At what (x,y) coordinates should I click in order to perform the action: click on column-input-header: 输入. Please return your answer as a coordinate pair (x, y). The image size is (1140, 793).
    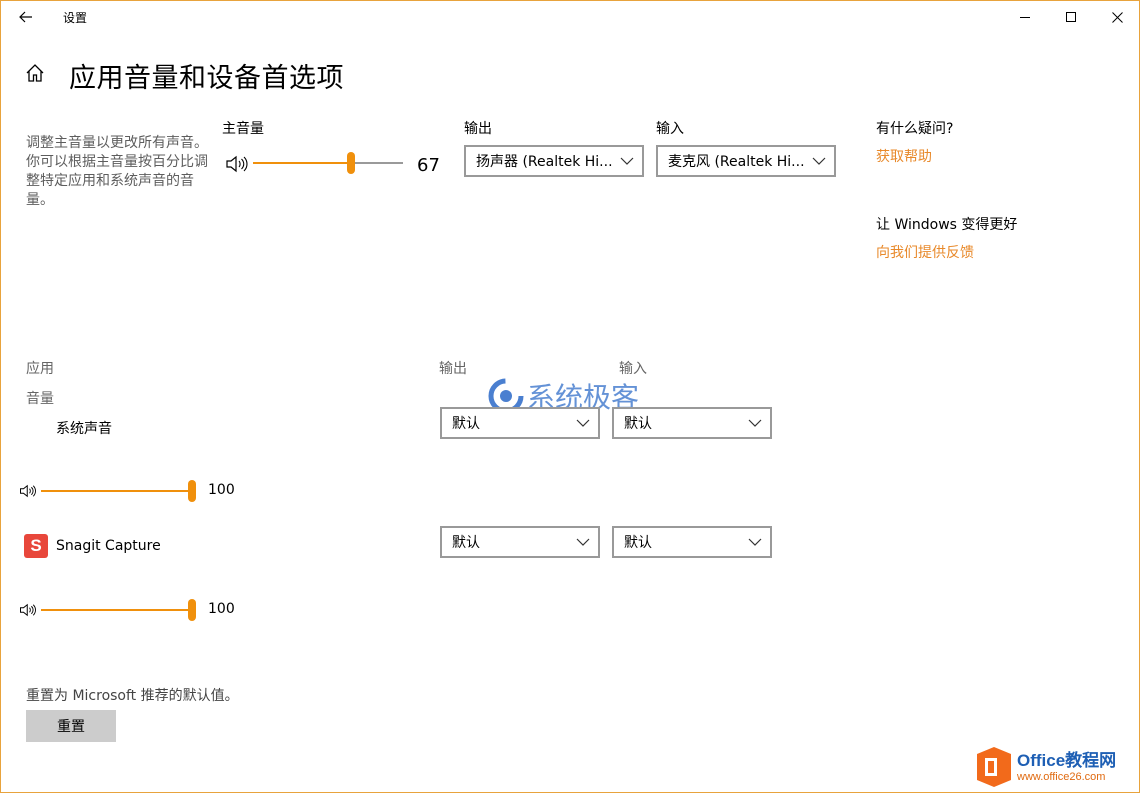
    Looking at the image, I should click on (633, 369).